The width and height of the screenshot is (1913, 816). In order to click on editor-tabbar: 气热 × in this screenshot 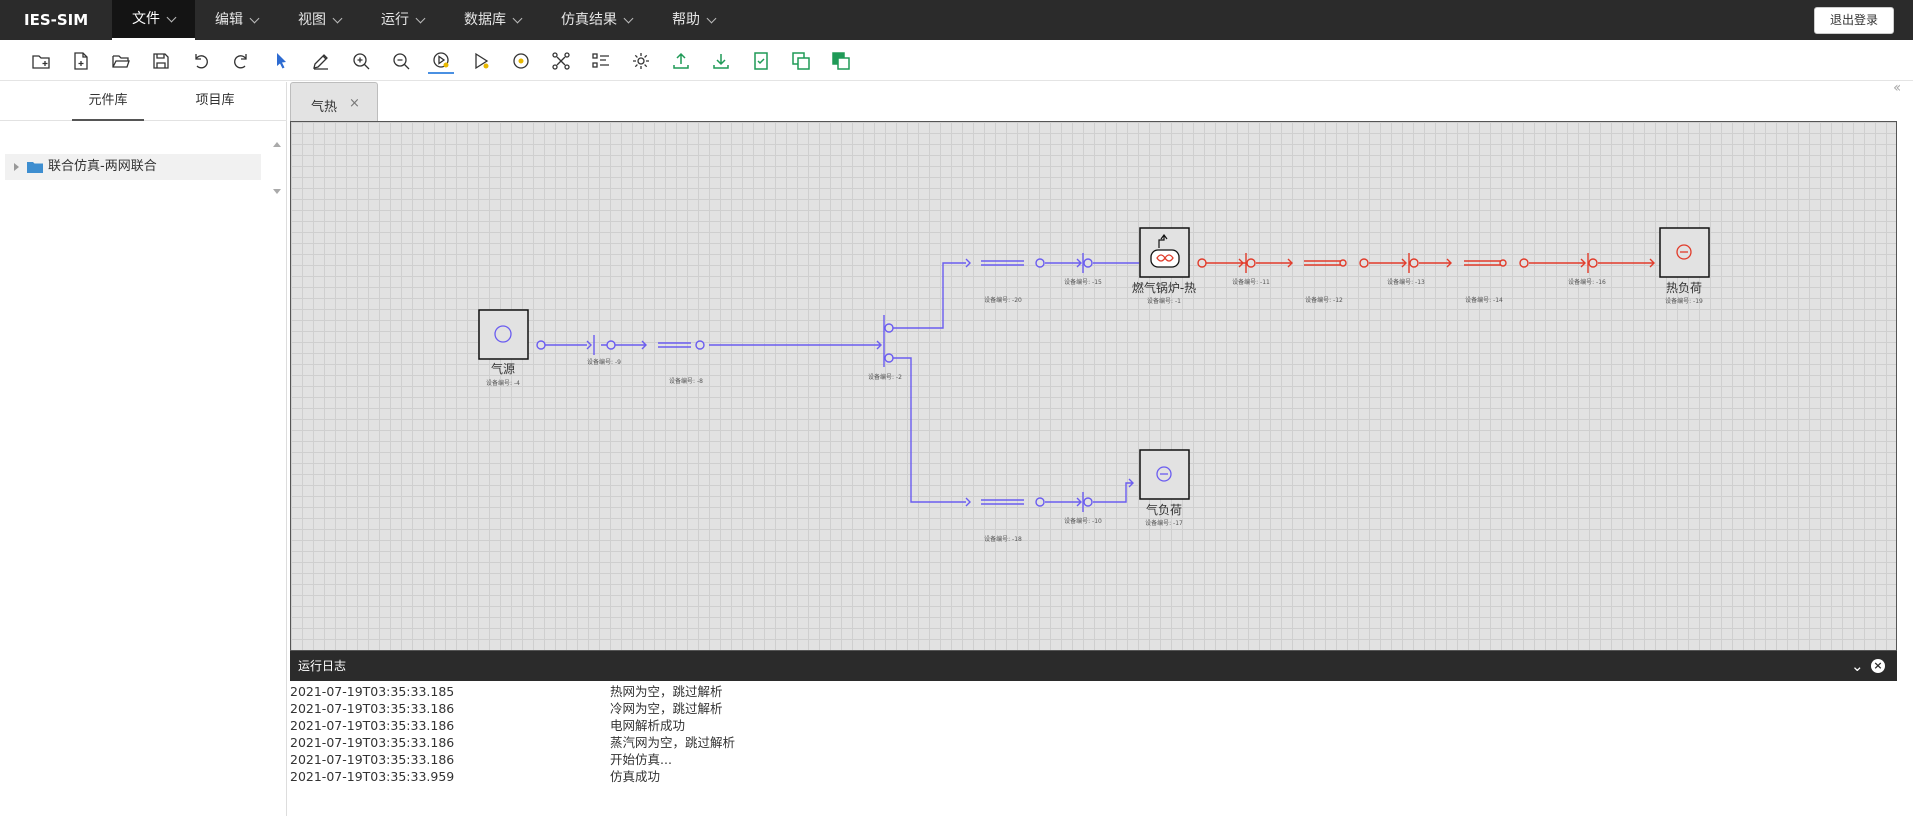, I will do `click(1100, 102)`.